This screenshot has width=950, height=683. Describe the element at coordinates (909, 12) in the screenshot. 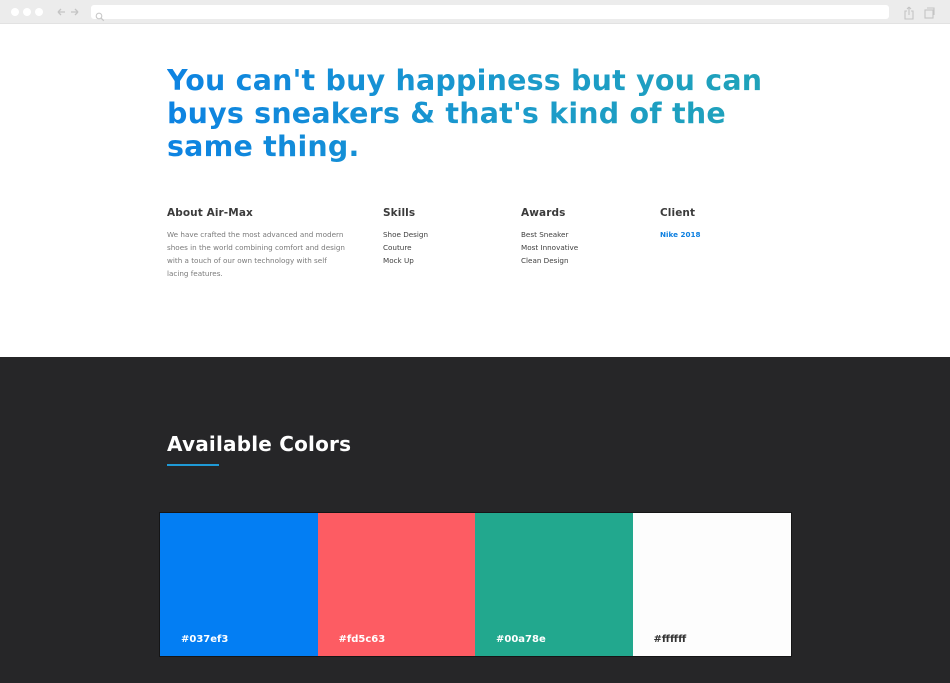

I see `share-icon` at that location.